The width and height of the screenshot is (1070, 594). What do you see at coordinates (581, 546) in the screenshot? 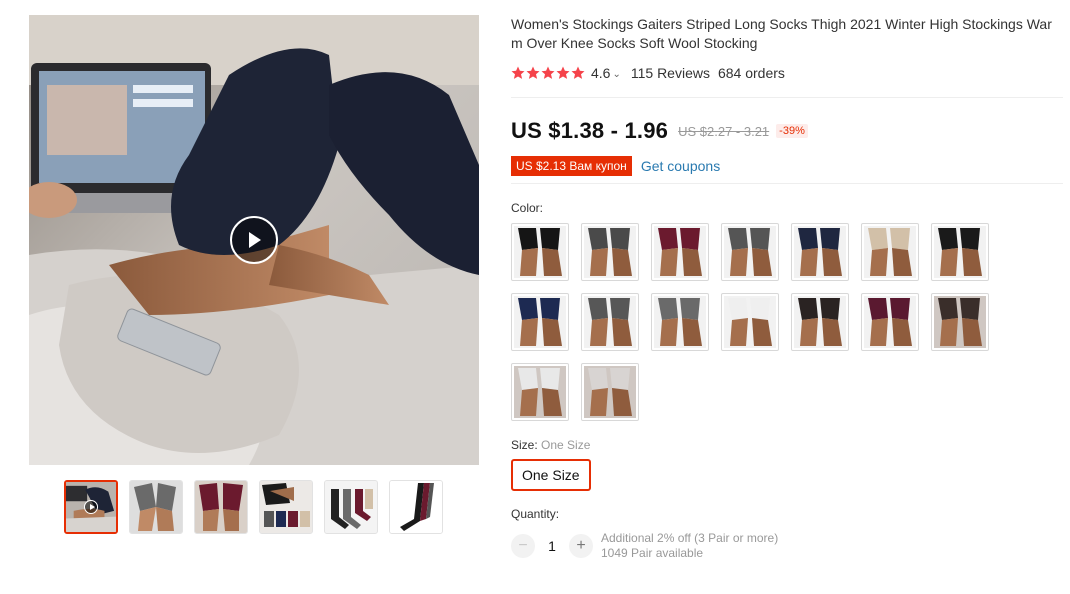
I see `quantity-increase-button: +` at bounding box center [581, 546].